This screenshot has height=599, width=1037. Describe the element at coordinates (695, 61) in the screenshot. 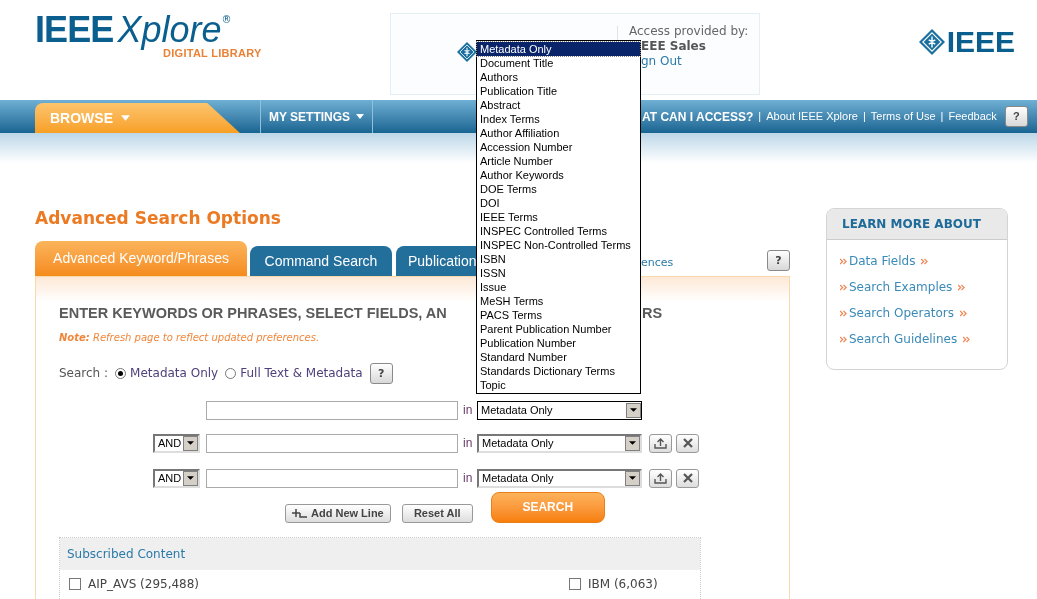

I see `sign-out-link: gn Out` at that location.